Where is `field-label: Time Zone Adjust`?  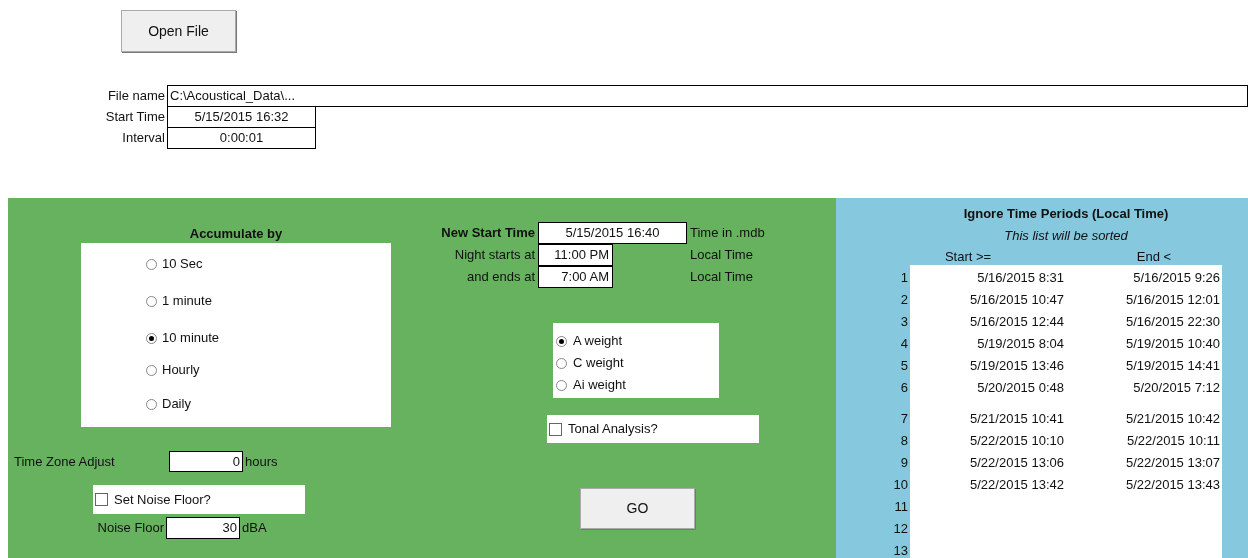 field-label: Time Zone Adjust is located at coordinates (65, 461).